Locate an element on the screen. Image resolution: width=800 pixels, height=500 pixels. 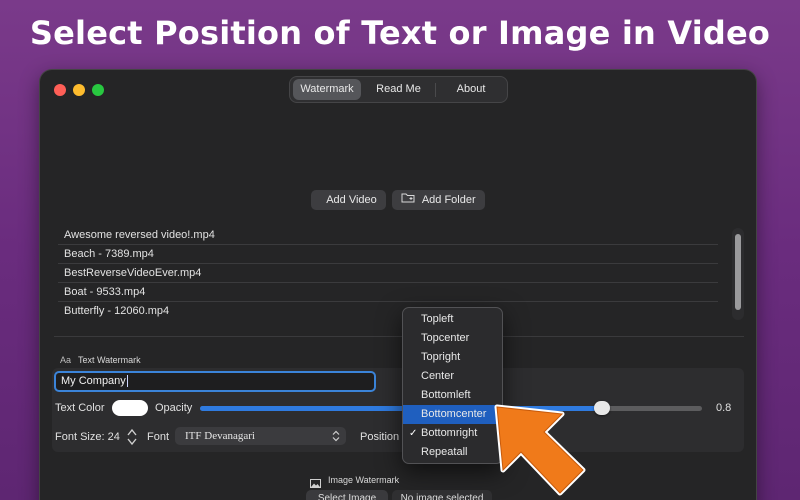
tab-bar: Watermark Read Me About is located at coordinates (398, 89).